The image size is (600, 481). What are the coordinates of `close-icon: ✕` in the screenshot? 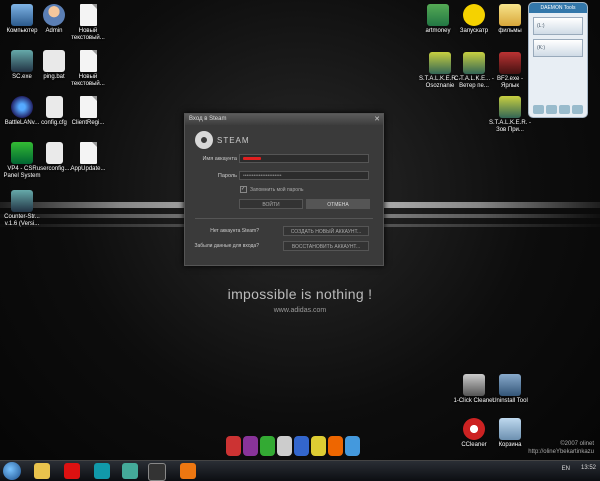 It's located at (377, 119).